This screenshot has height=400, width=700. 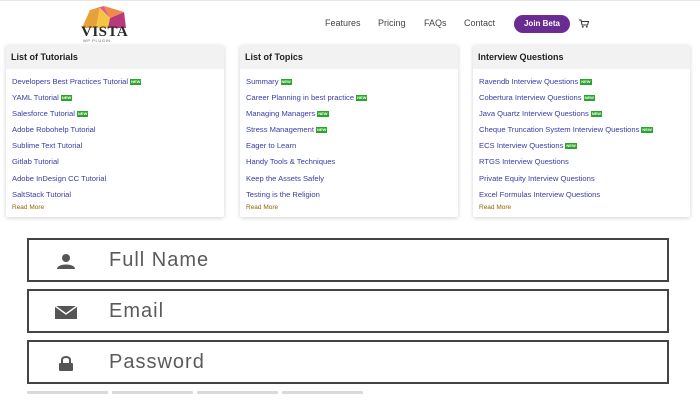 What do you see at coordinates (97, 40) in the screenshot?
I see `brand-tagline: WP PLUGIN` at bounding box center [97, 40].